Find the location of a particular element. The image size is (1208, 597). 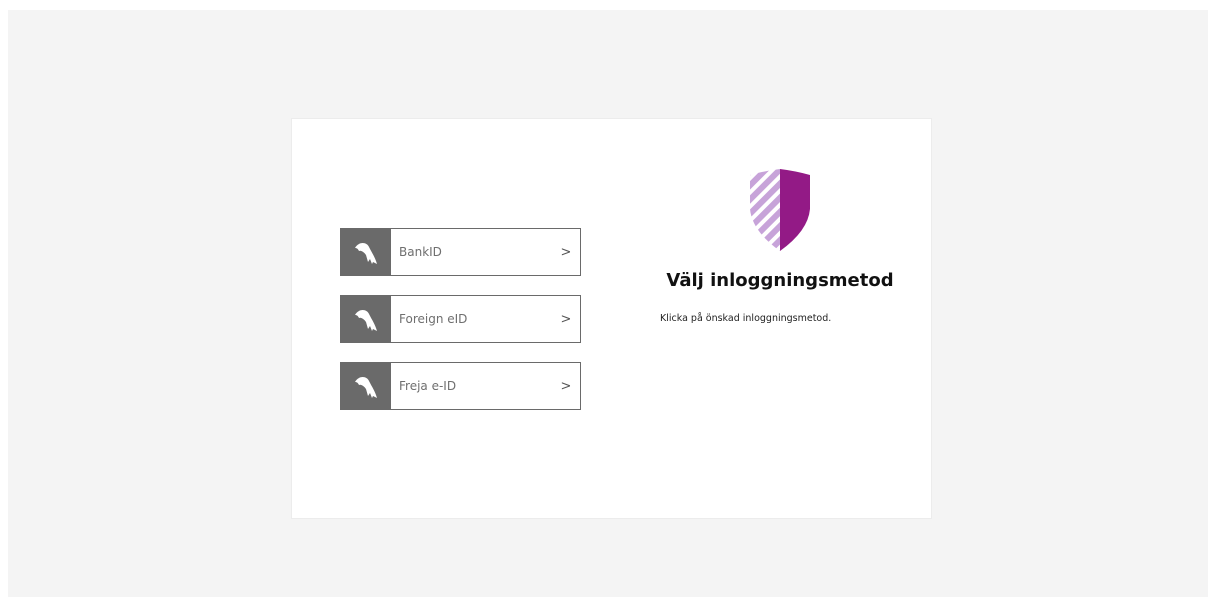

shield-logo-icon is located at coordinates (780, 210).